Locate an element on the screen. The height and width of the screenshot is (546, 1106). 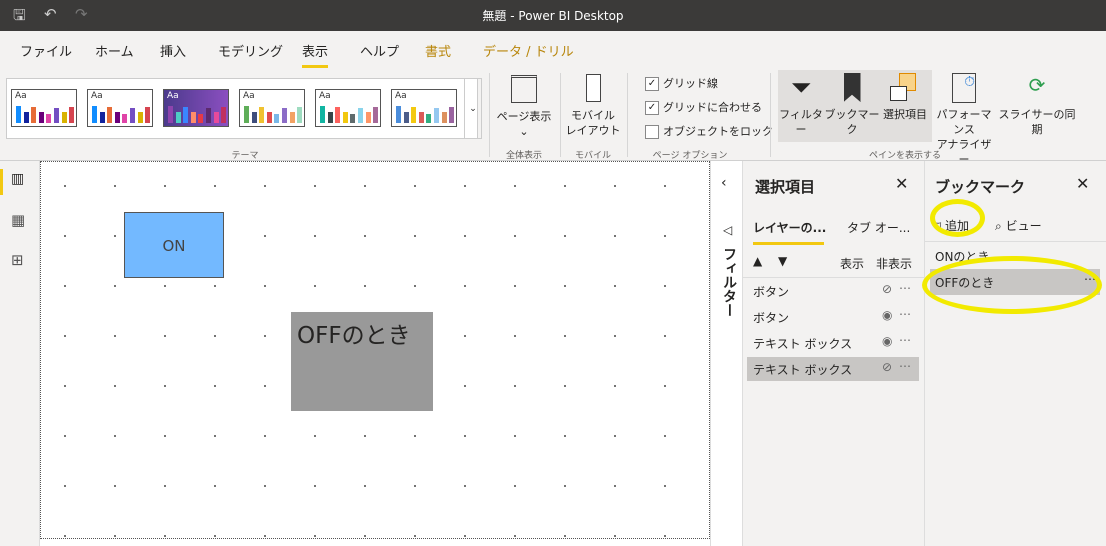
data-view-icon: ▦ is located at coordinates (18, 220).